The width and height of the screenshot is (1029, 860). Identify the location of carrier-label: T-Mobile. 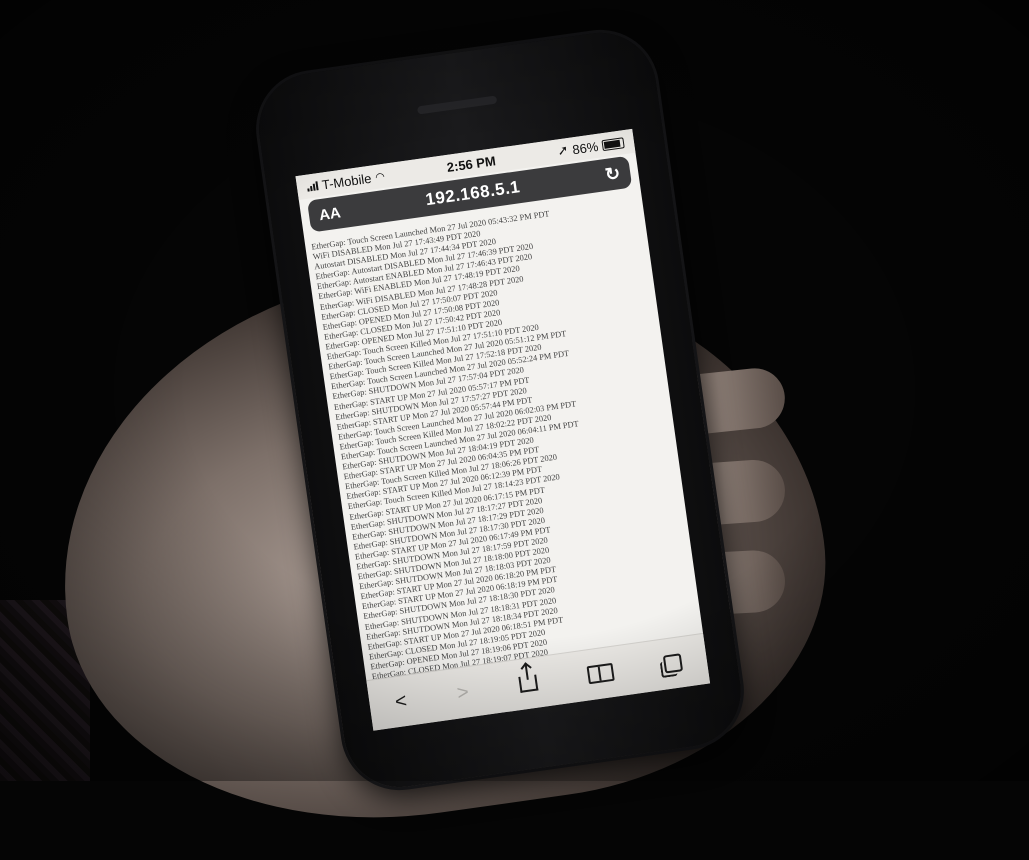
(346, 181).